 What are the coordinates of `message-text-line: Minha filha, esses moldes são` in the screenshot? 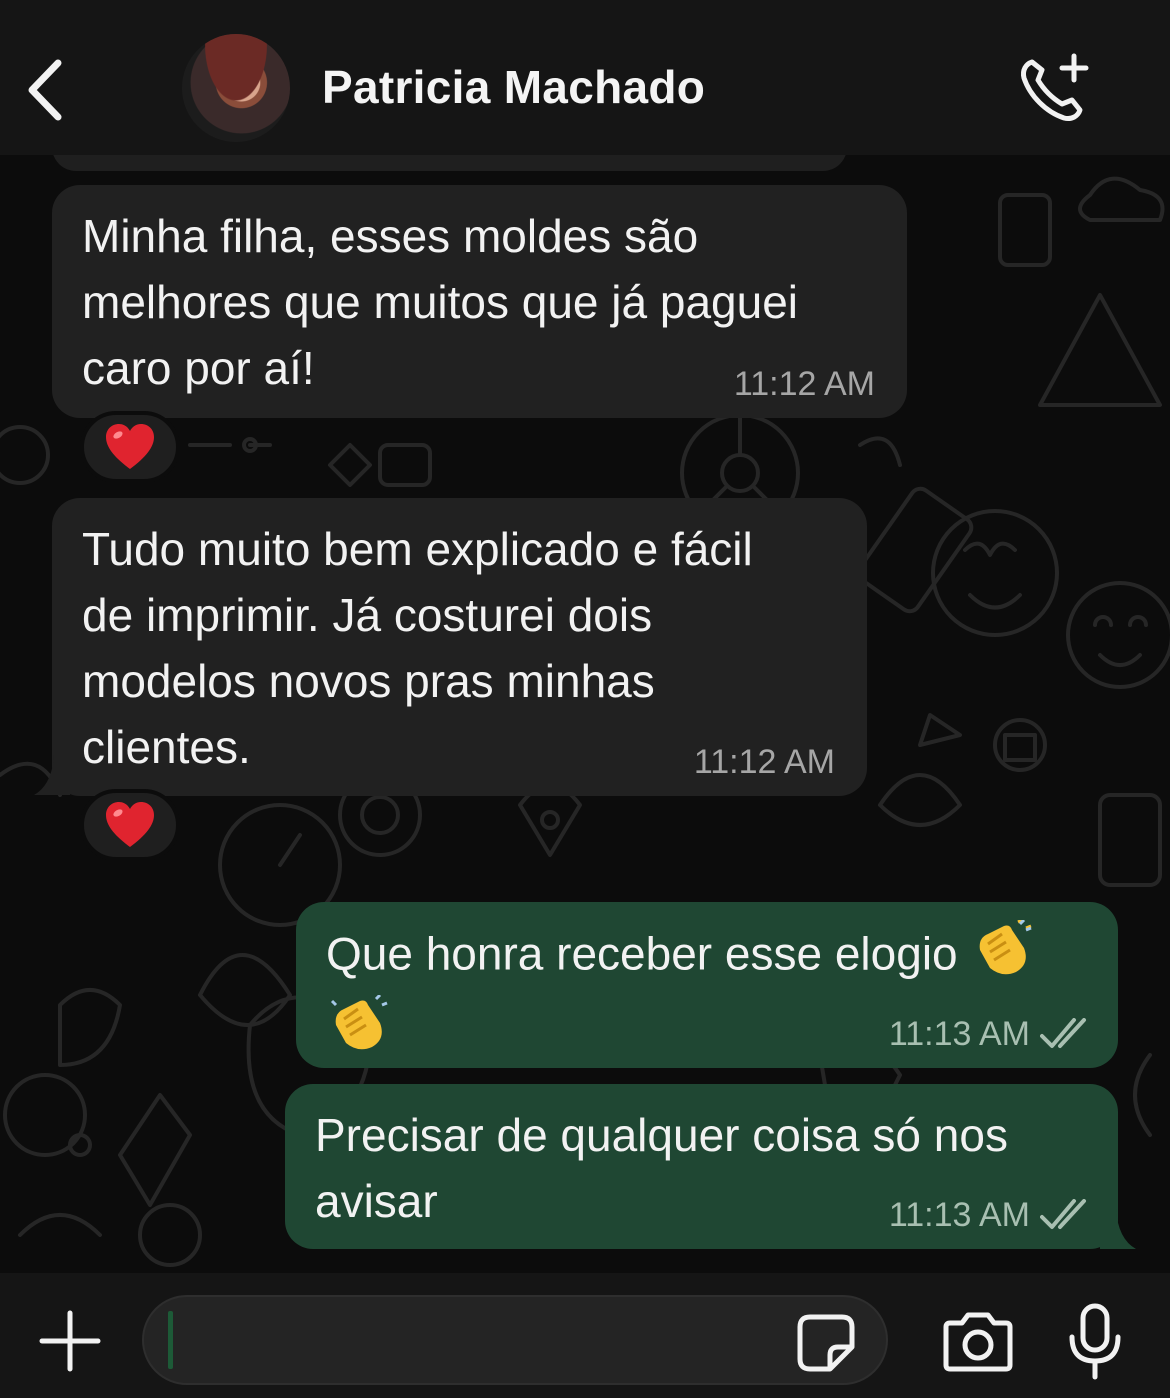 It's located at (390, 236).